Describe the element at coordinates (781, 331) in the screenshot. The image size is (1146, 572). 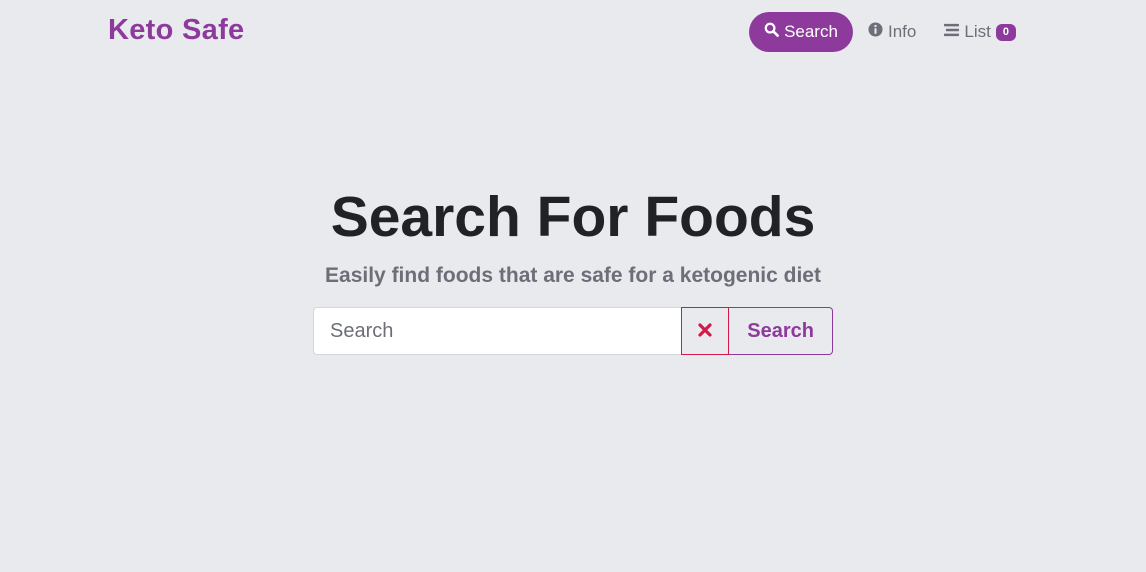
I see `search-submit-button: Search` at that location.